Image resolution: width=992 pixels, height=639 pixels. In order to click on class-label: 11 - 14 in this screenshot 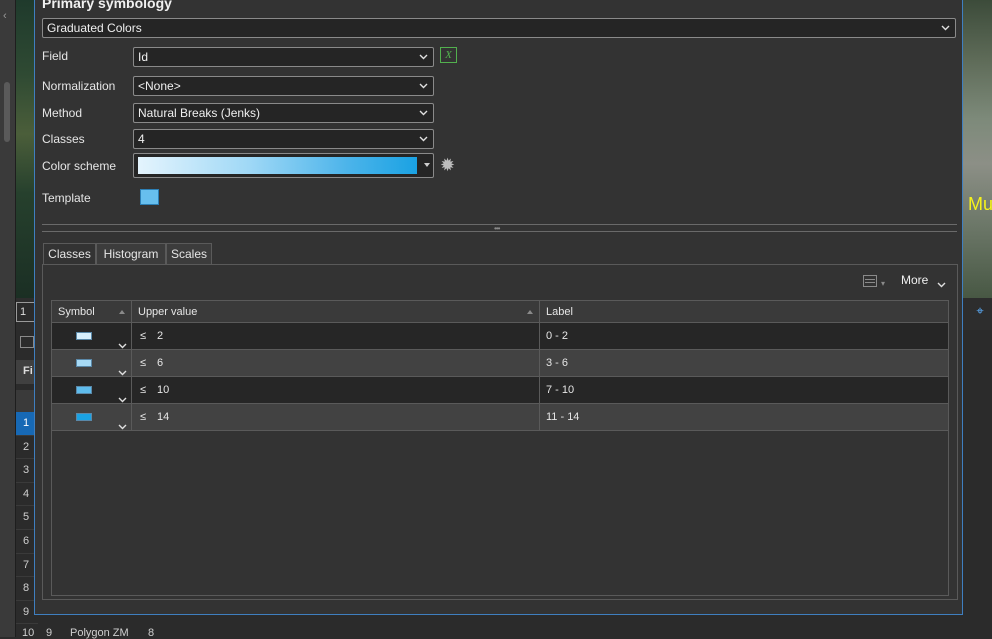, I will do `click(563, 417)`.